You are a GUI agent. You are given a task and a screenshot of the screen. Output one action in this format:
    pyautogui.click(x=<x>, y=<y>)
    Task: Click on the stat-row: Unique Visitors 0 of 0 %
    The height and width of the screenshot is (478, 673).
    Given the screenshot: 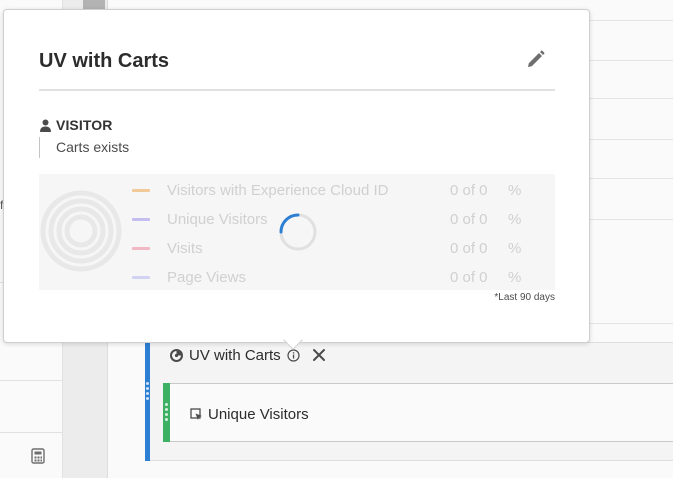 What is the action you would take?
    pyautogui.click(x=326, y=219)
    